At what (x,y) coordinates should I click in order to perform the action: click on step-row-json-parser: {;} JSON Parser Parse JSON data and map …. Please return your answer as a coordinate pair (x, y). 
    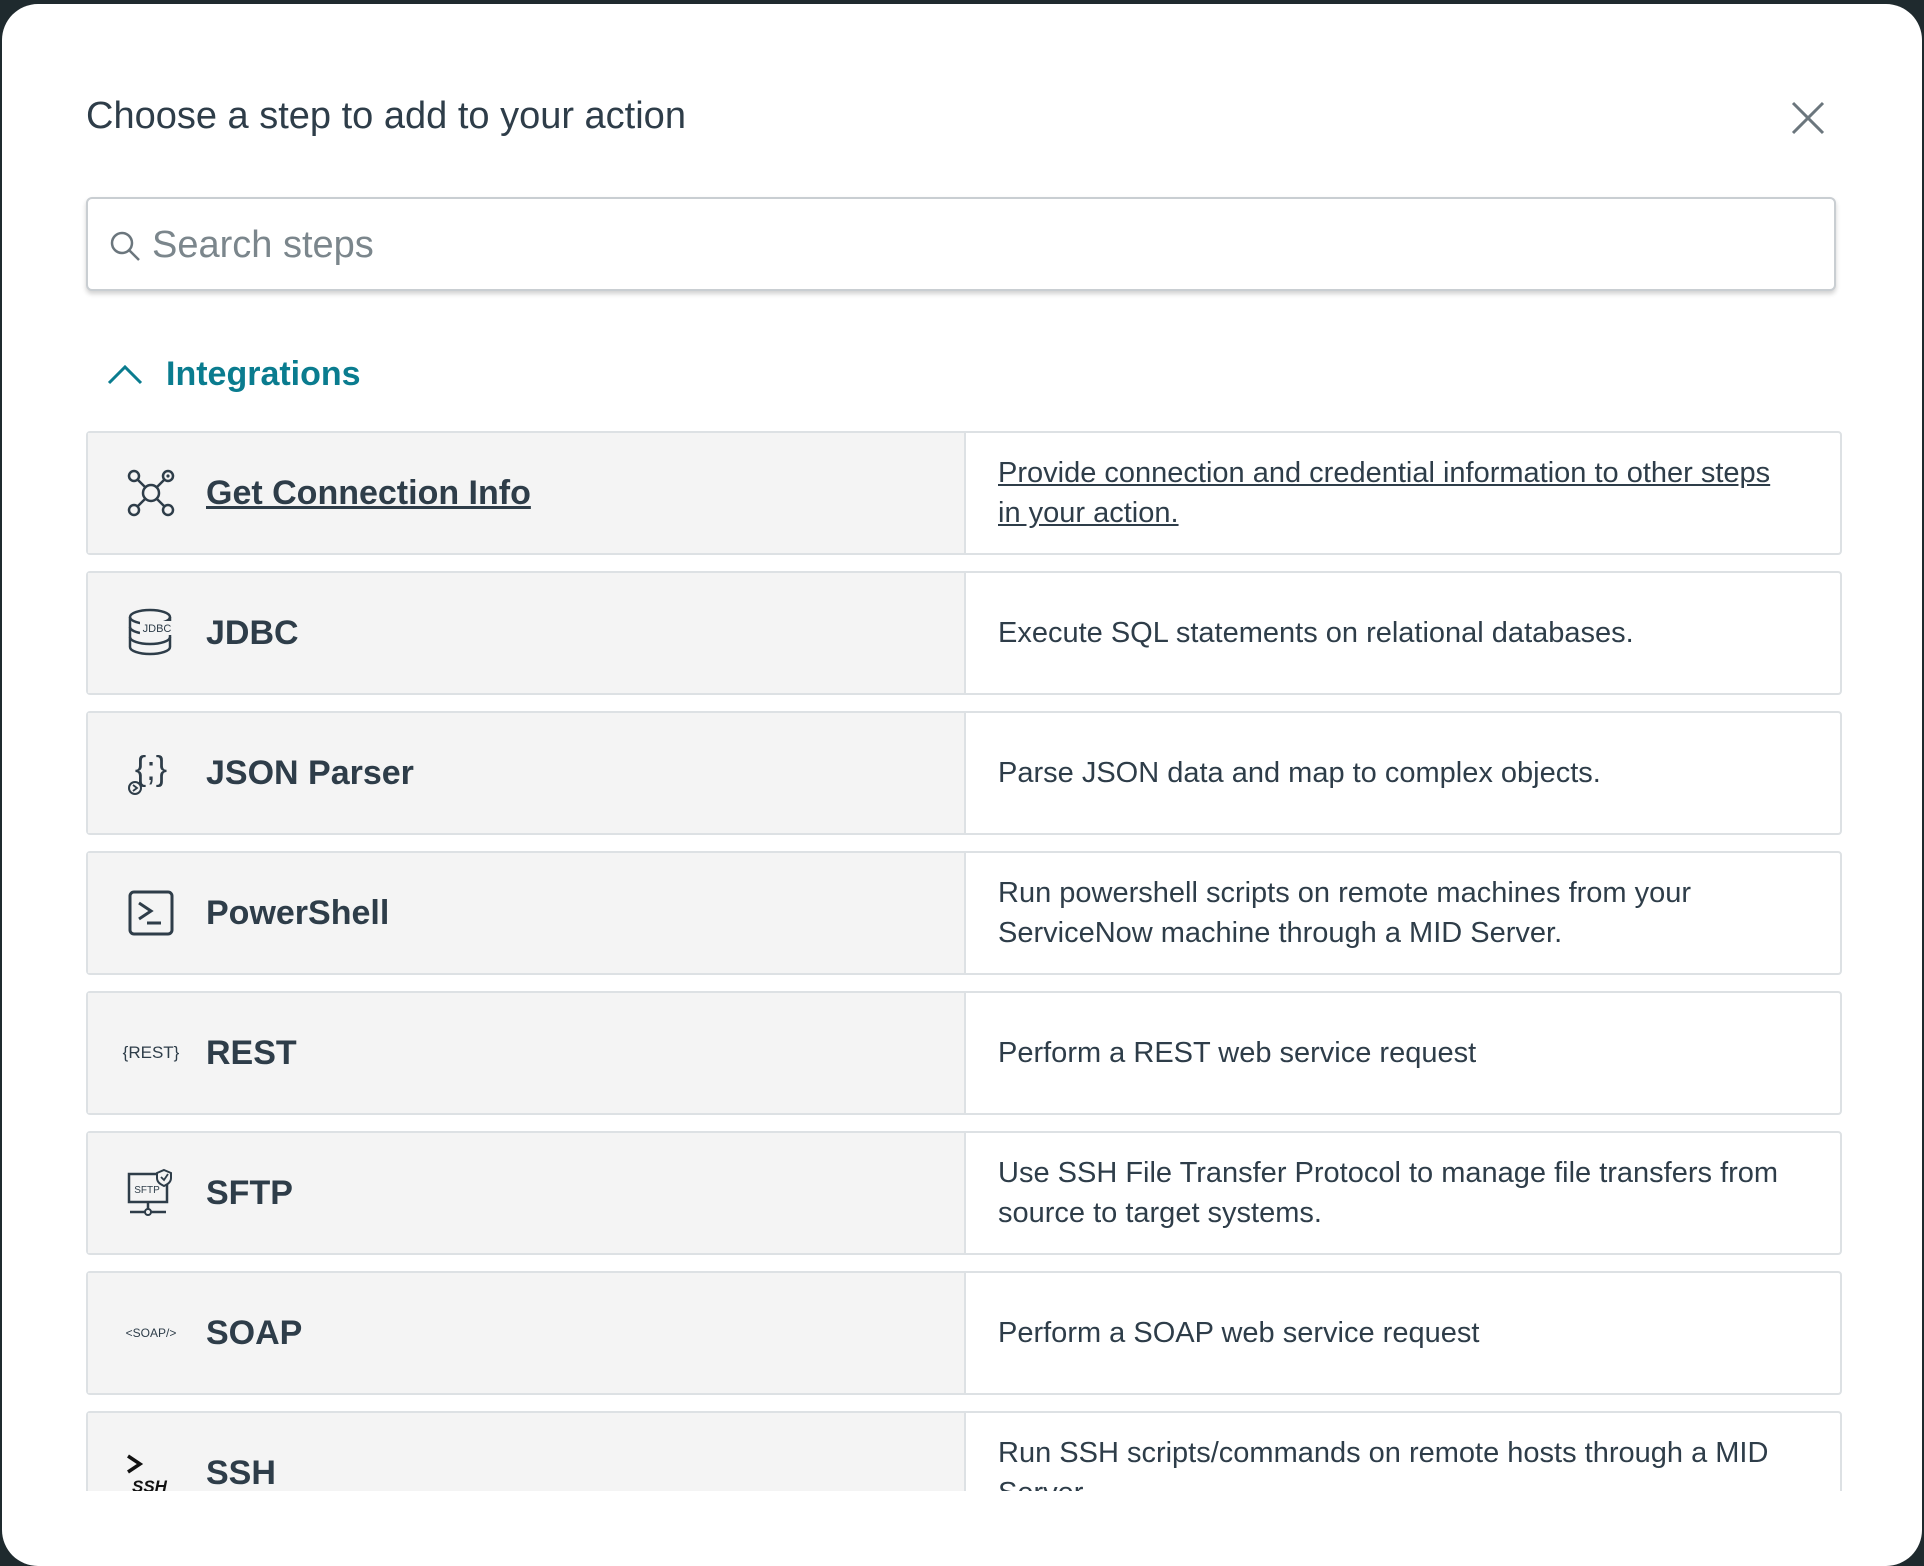
    Looking at the image, I should click on (964, 773).